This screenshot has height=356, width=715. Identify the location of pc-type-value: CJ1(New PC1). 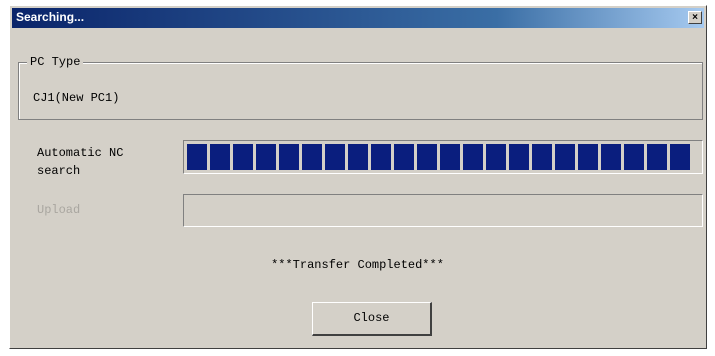
(76, 98).